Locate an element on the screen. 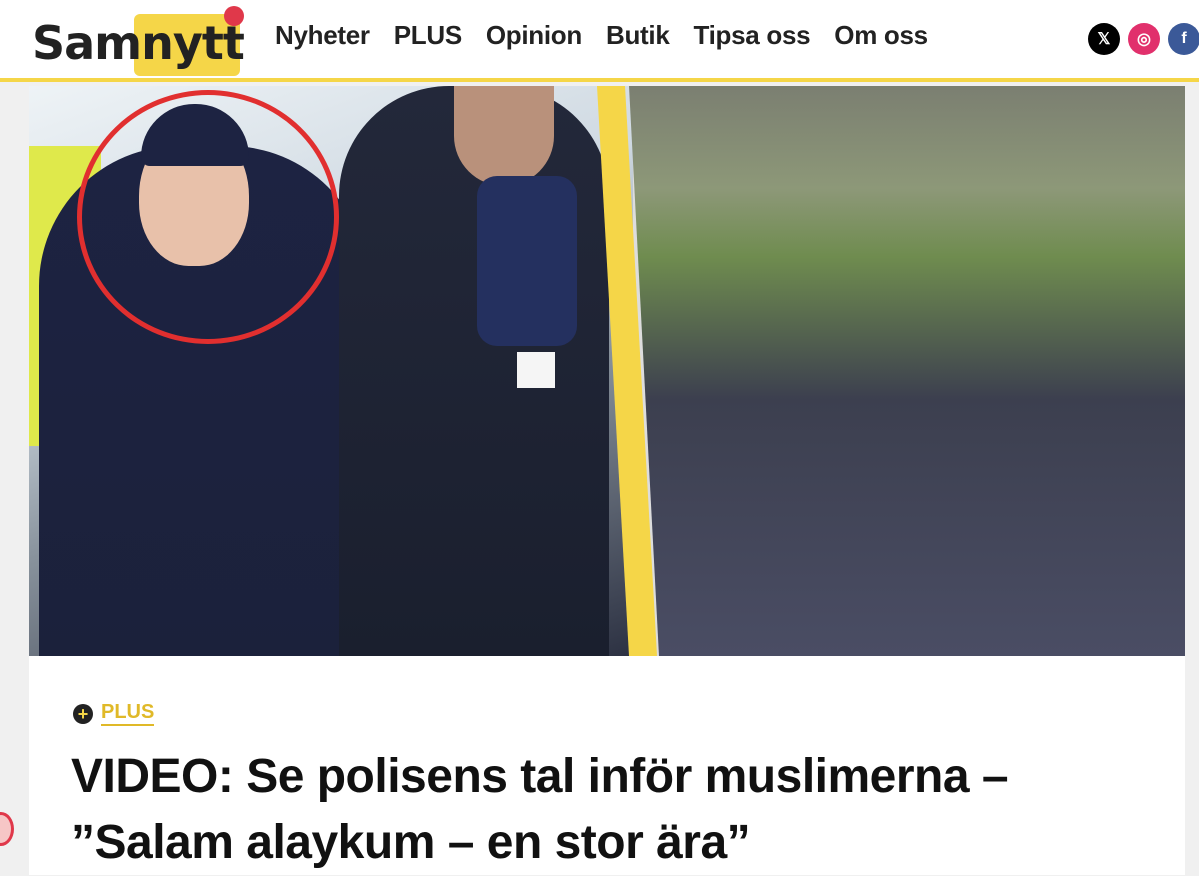 The height and width of the screenshot is (876, 1199). facebook-icon: f is located at coordinates (1183, 39).